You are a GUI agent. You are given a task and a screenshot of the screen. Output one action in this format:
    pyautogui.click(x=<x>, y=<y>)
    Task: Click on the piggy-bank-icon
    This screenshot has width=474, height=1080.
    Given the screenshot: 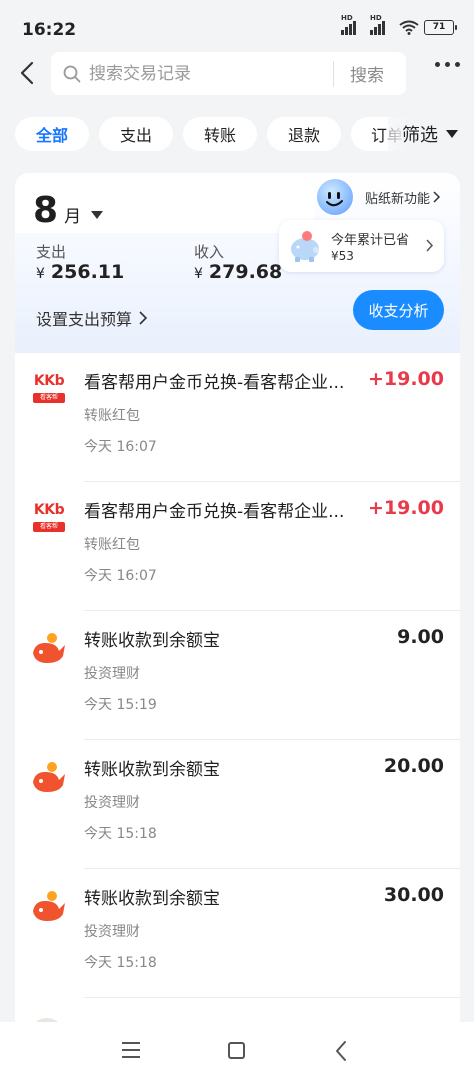 What is the action you would take?
    pyautogui.click(x=305, y=246)
    